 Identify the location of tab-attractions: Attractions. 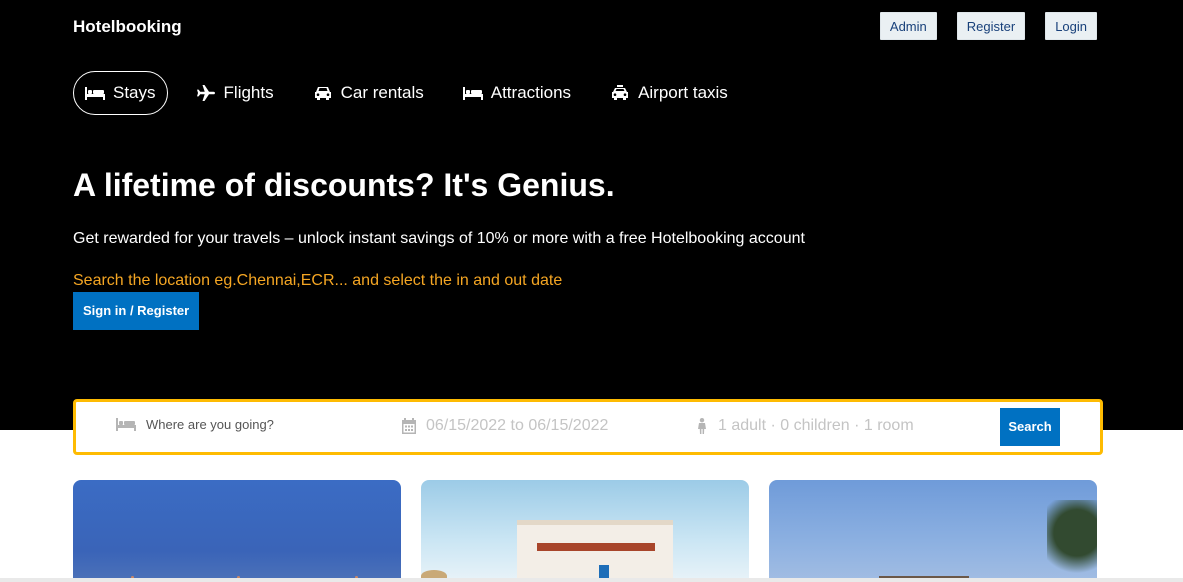
(517, 93).